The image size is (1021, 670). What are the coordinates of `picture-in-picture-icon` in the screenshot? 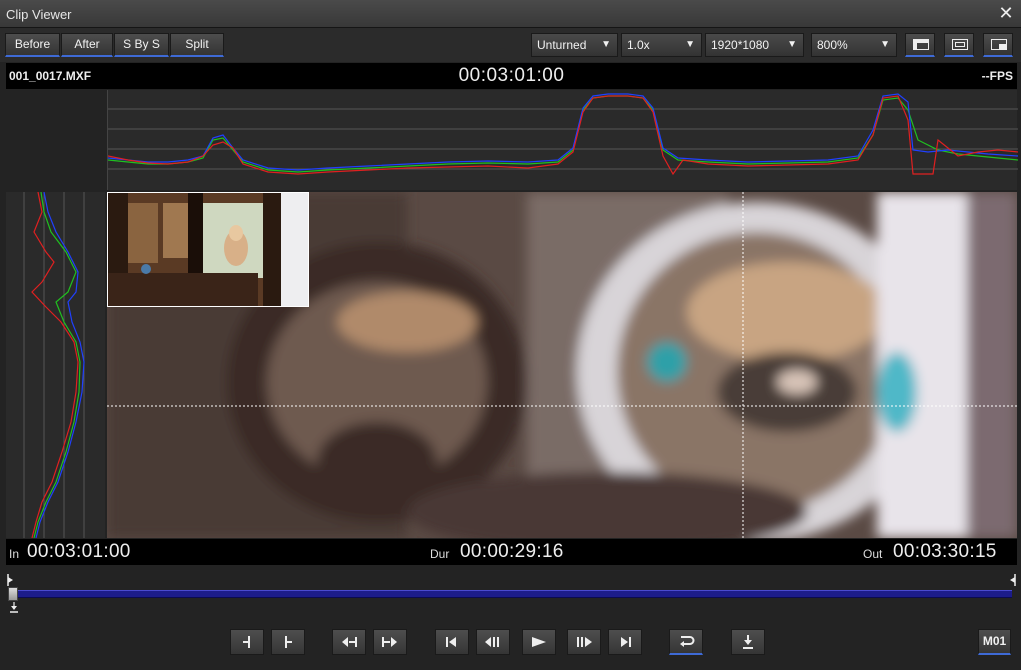 It's located at (999, 44).